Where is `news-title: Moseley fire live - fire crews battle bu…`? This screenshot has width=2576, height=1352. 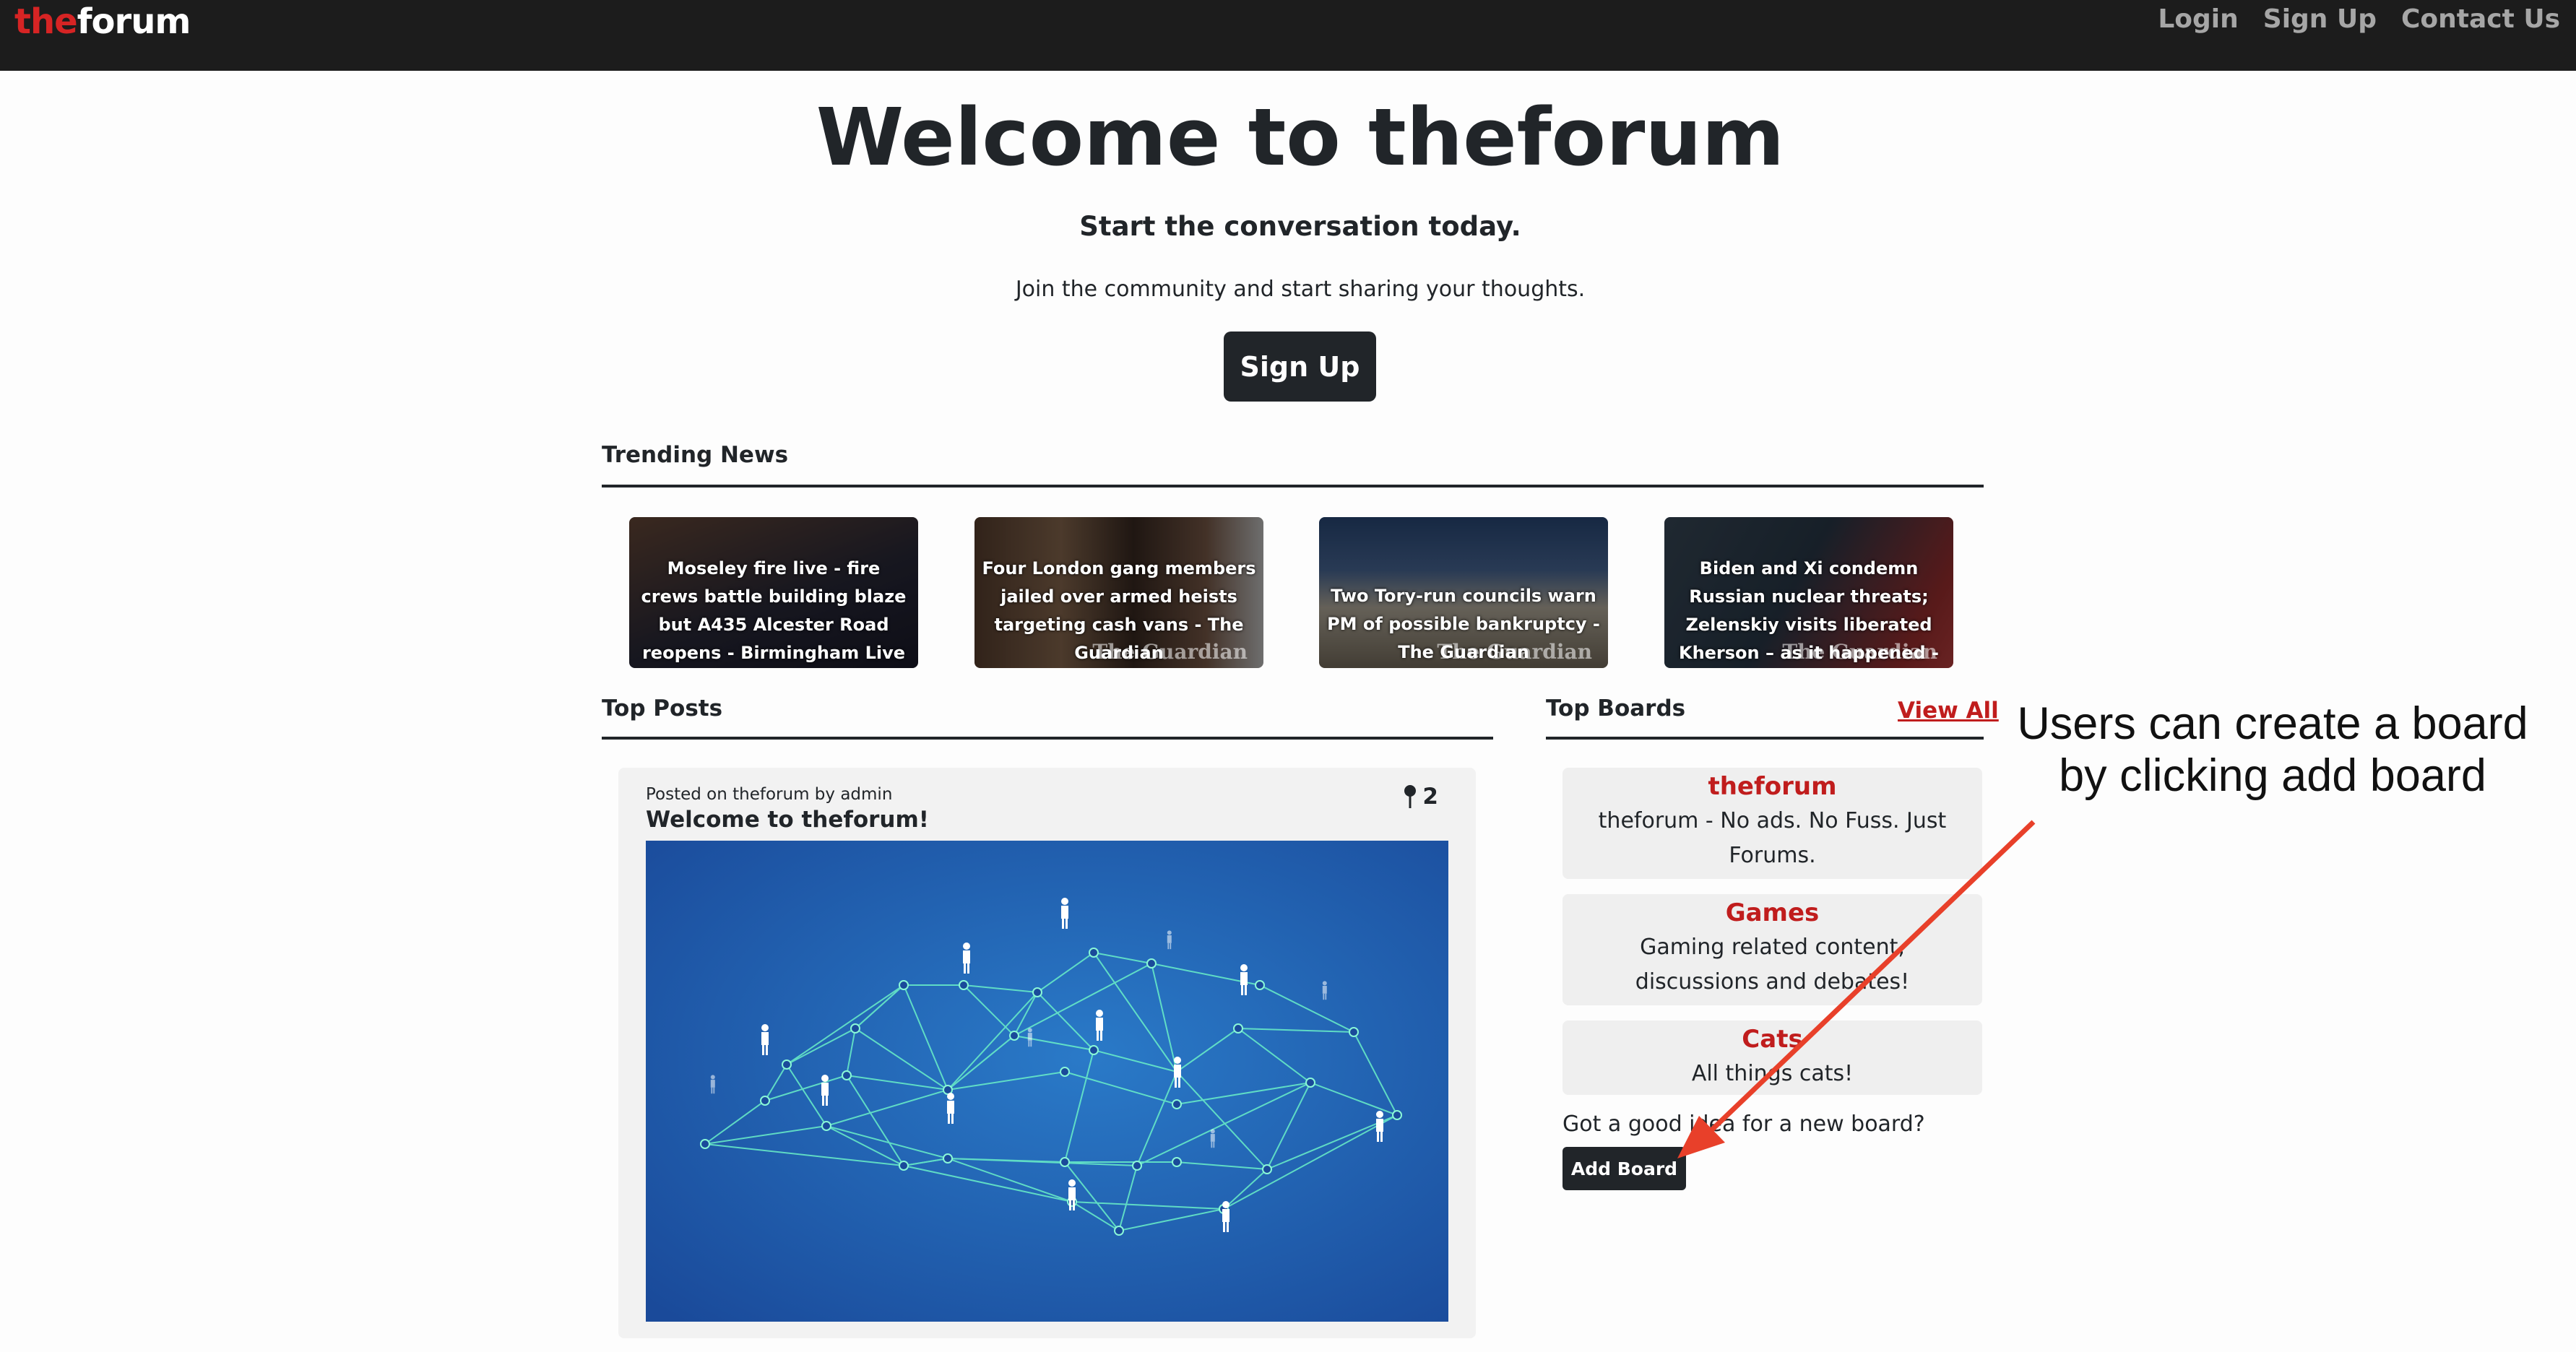 news-title: Moseley fire live - fire crews battle bu… is located at coordinates (774, 610).